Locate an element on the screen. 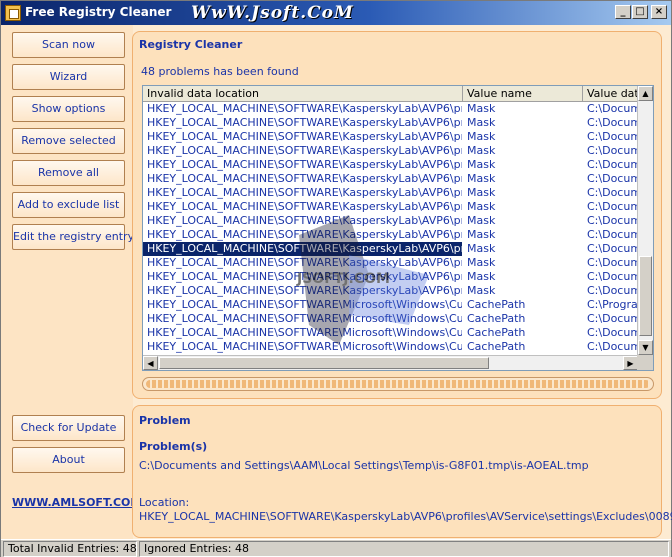 This screenshot has width=672, height=557. scan-progress-bar is located at coordinates (398, 384).